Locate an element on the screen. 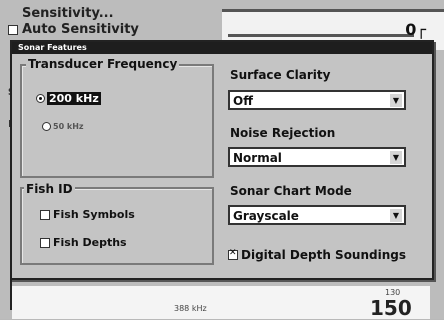  fish-depths-checkbox-row: Fish Depths is located at coordinates (83, 242).